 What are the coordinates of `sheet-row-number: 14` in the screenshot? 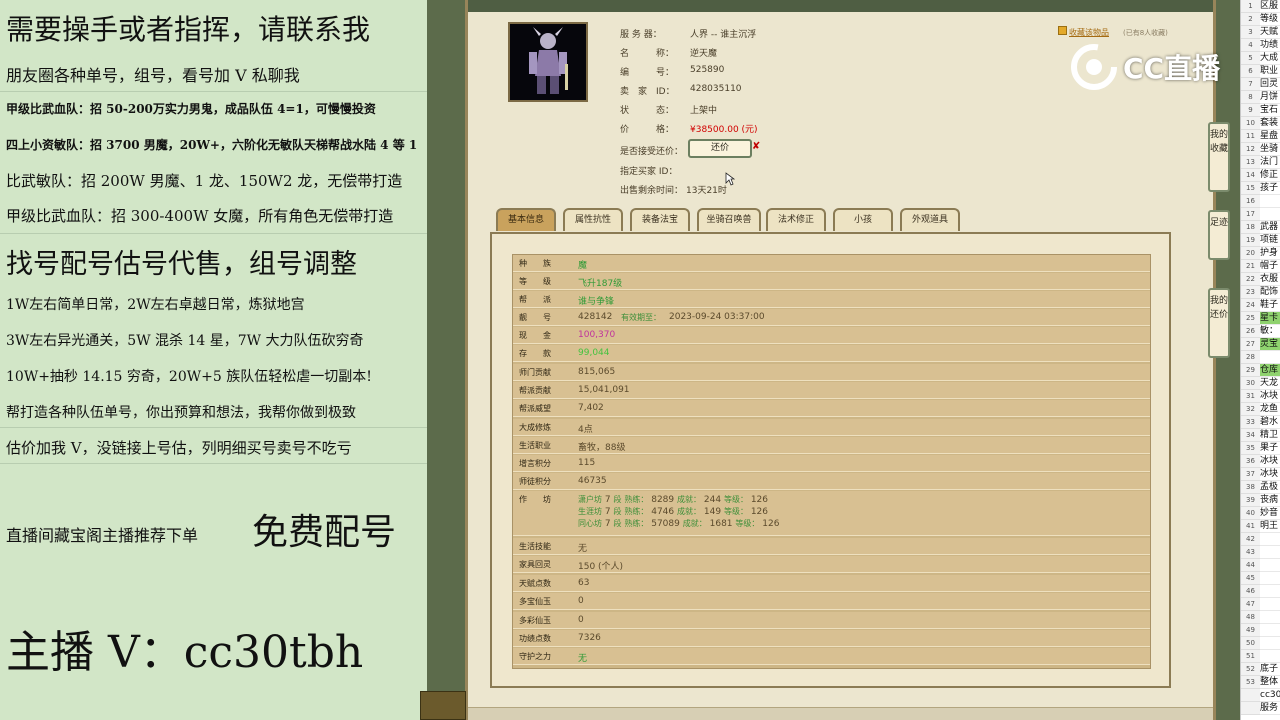 It's located at (1250, 175).